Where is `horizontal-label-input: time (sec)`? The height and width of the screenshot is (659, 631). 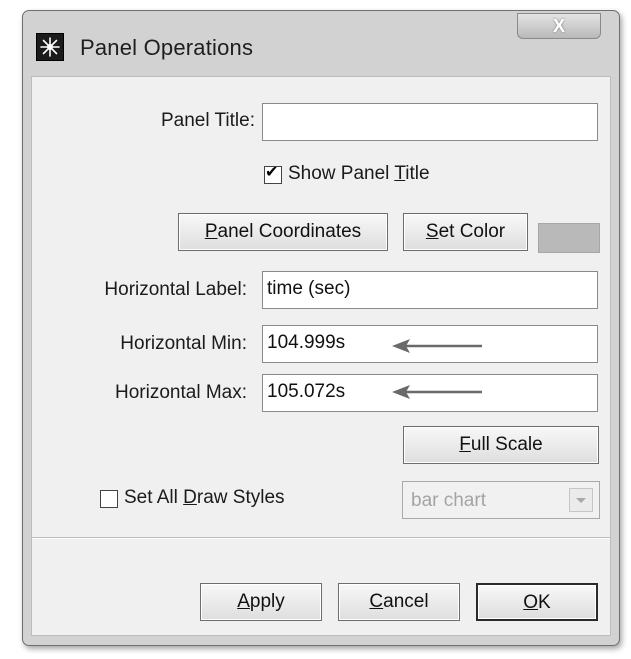
horizontal-label-input: time (sec) is located at coordinates (430, 290).